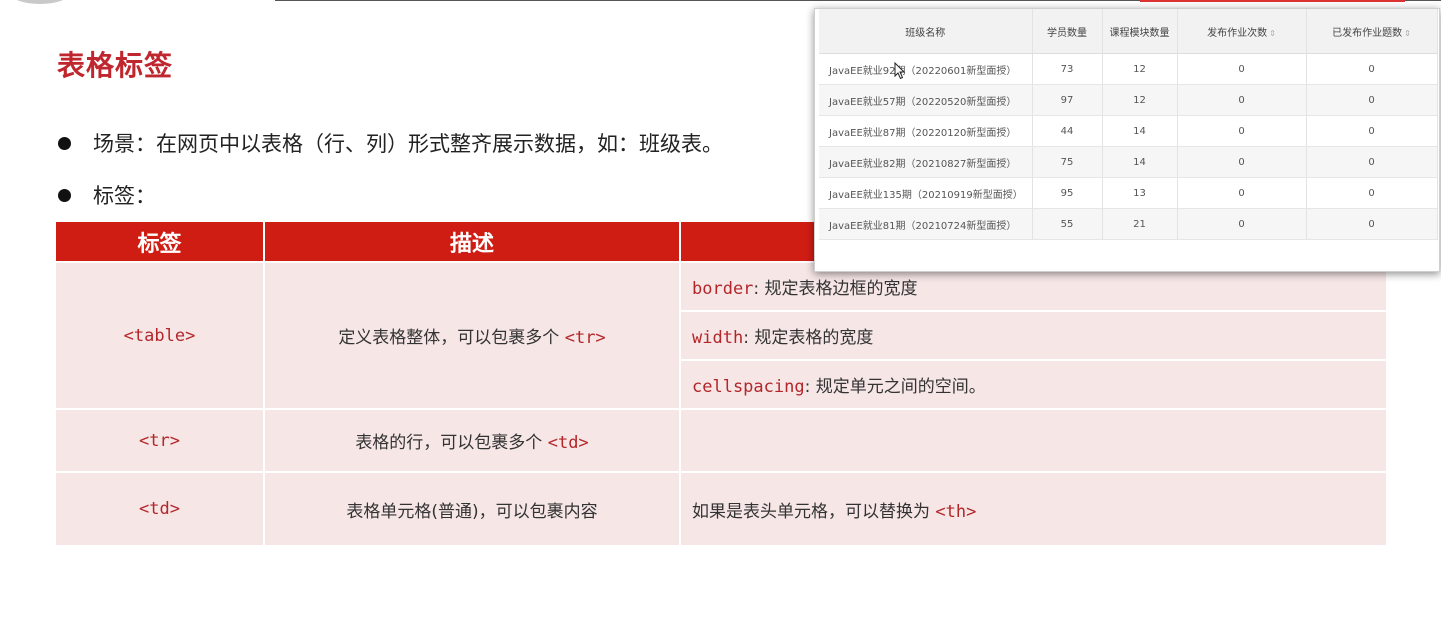 Image resolution: width=1441 pixels, height=622 pixels. Describe the element at coordinates (926, 224) in the screenshot. I see `class-name-cell: JavaEE就业81期（20210724新型面授）` at that location.